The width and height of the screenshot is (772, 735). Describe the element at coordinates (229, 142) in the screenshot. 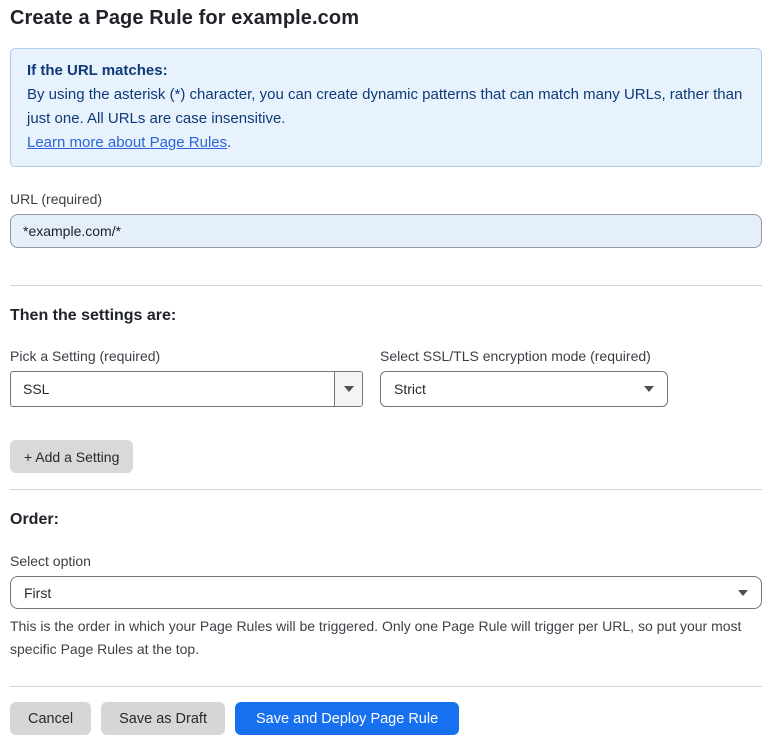

I see `link-suffix: .` at that location.